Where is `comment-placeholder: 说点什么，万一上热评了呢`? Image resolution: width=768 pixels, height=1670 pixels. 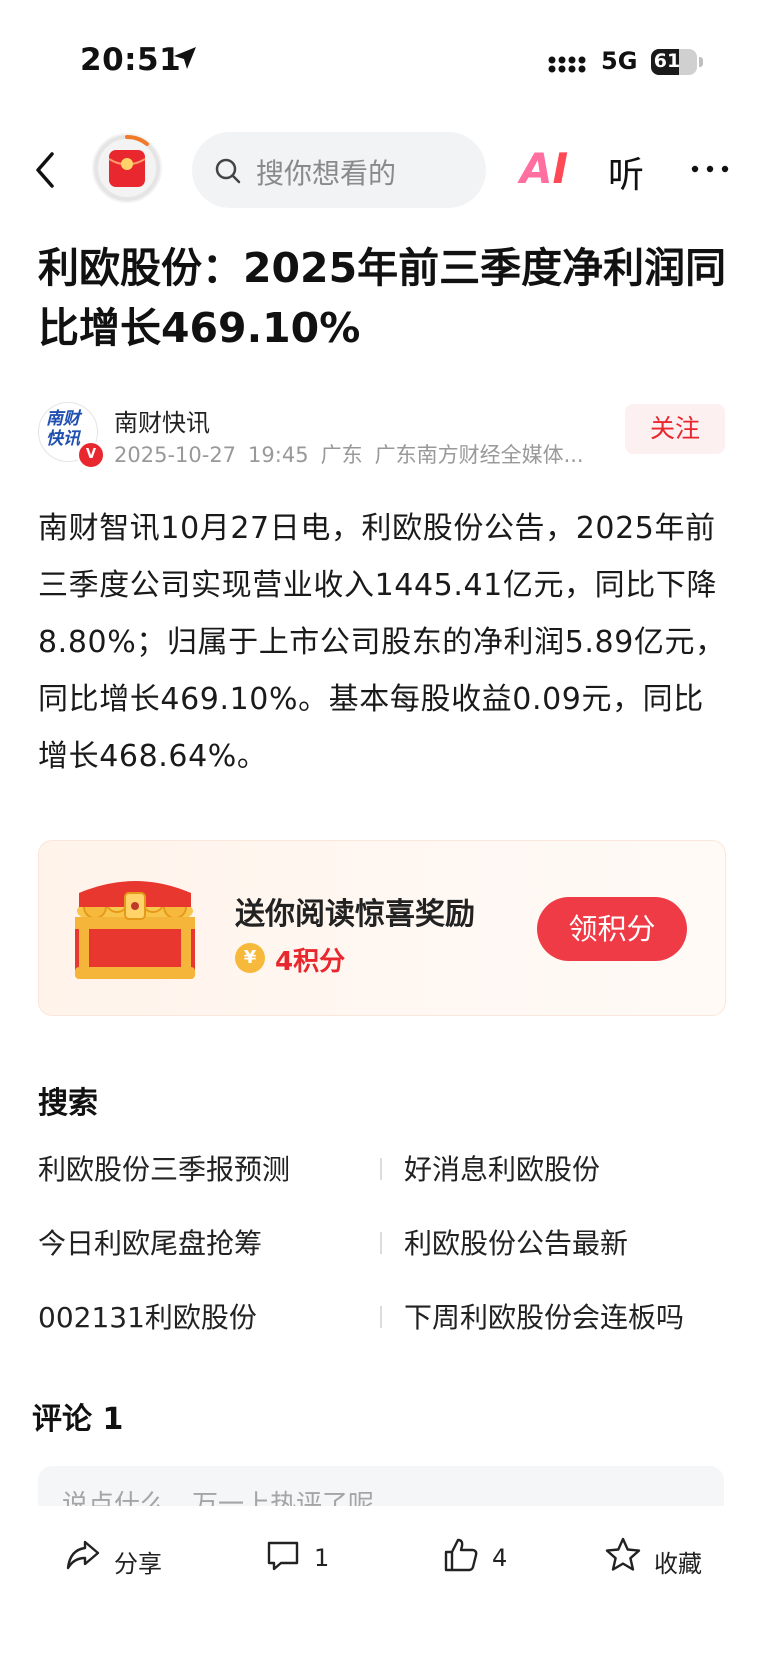
comment-placeholder: 说点什么，万一上热评了呢 is located at coordinates (218, 1498).